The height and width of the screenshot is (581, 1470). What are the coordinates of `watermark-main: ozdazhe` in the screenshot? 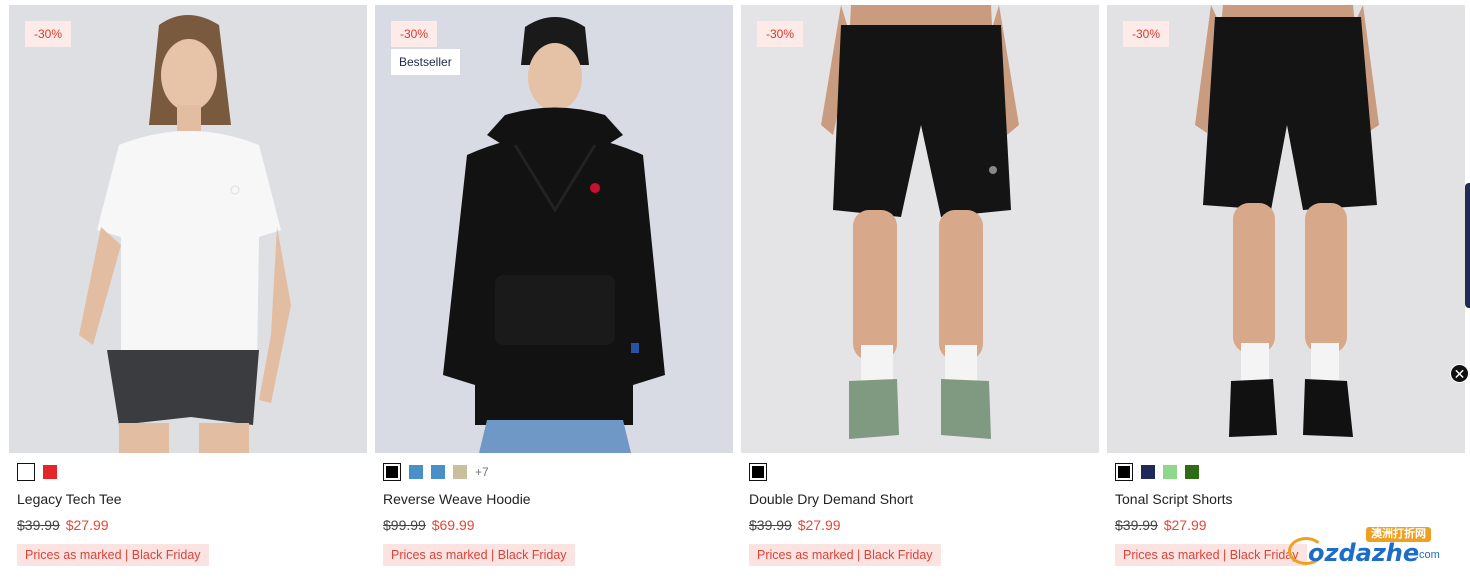 It's located at (1364, 553).